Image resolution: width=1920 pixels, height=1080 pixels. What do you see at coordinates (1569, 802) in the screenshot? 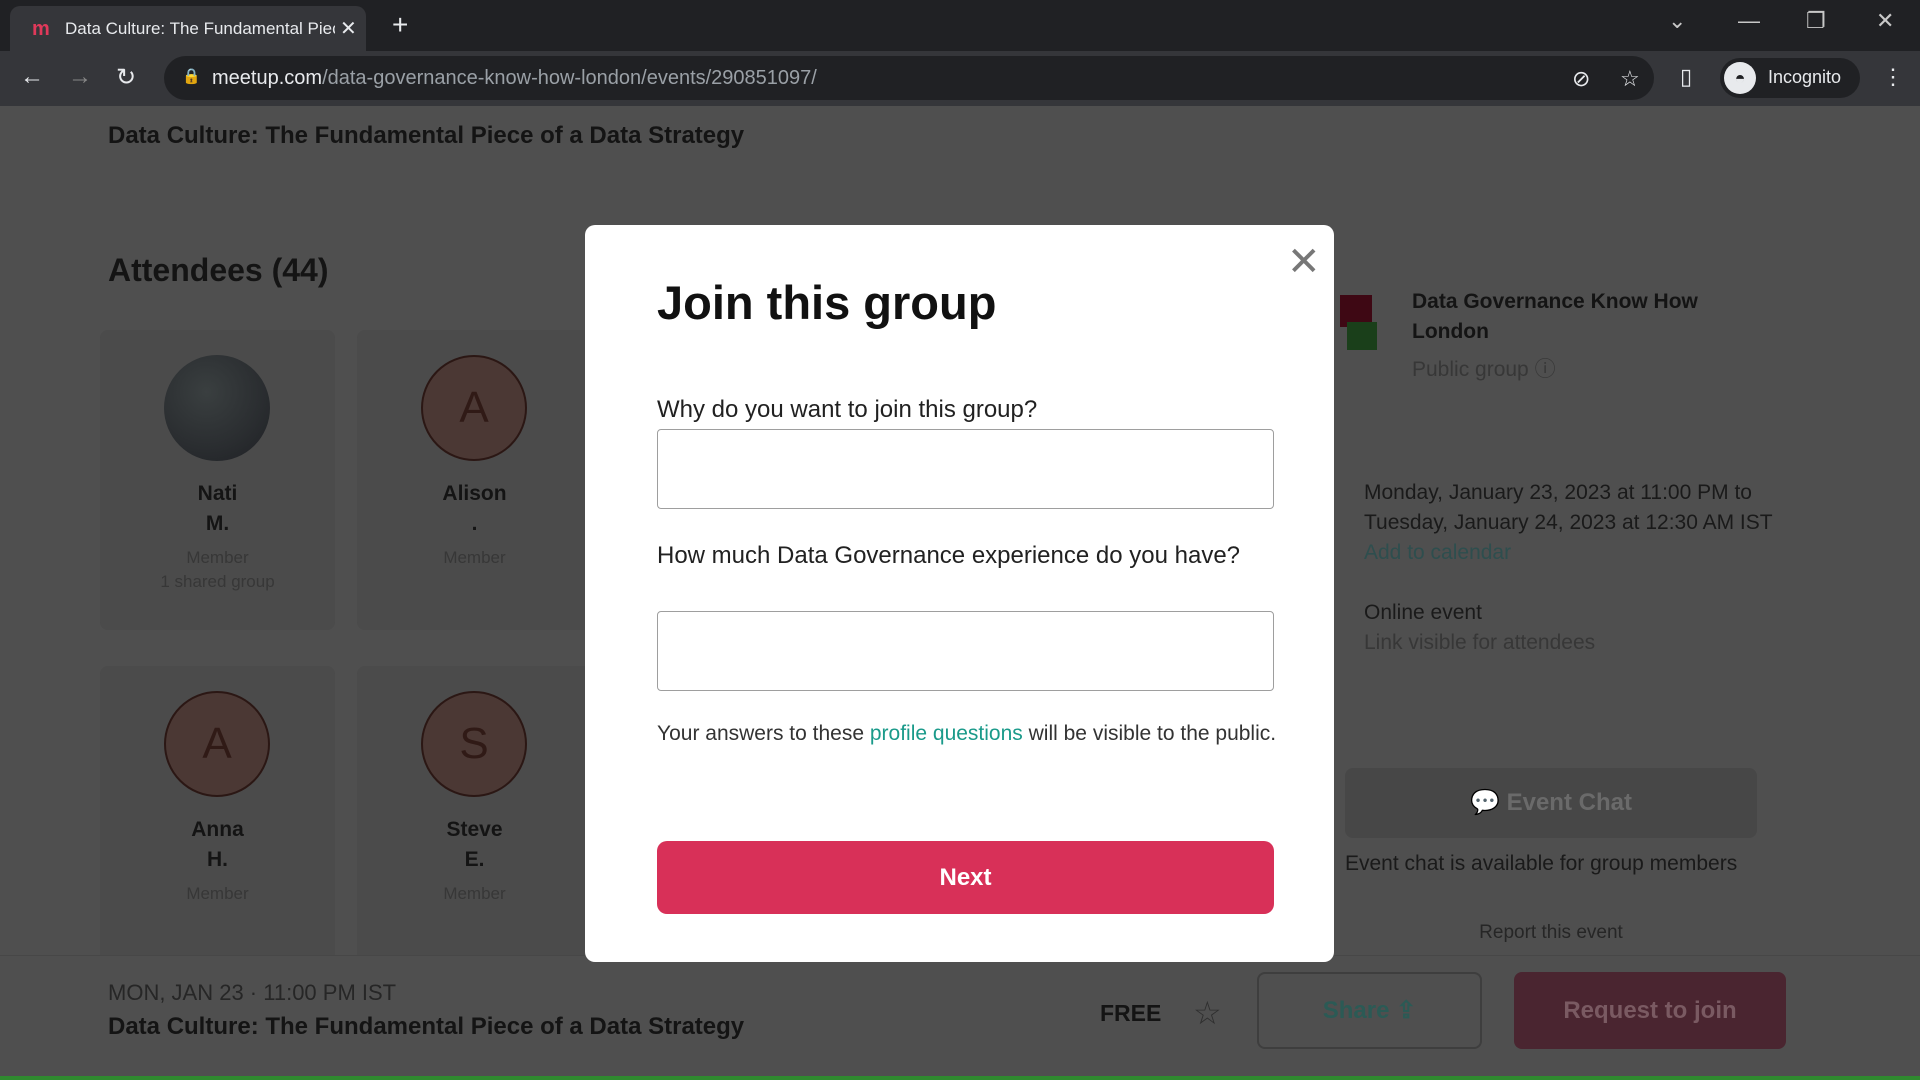
I see `chat-label: Event Chat` at bounding box center [1569, 802].